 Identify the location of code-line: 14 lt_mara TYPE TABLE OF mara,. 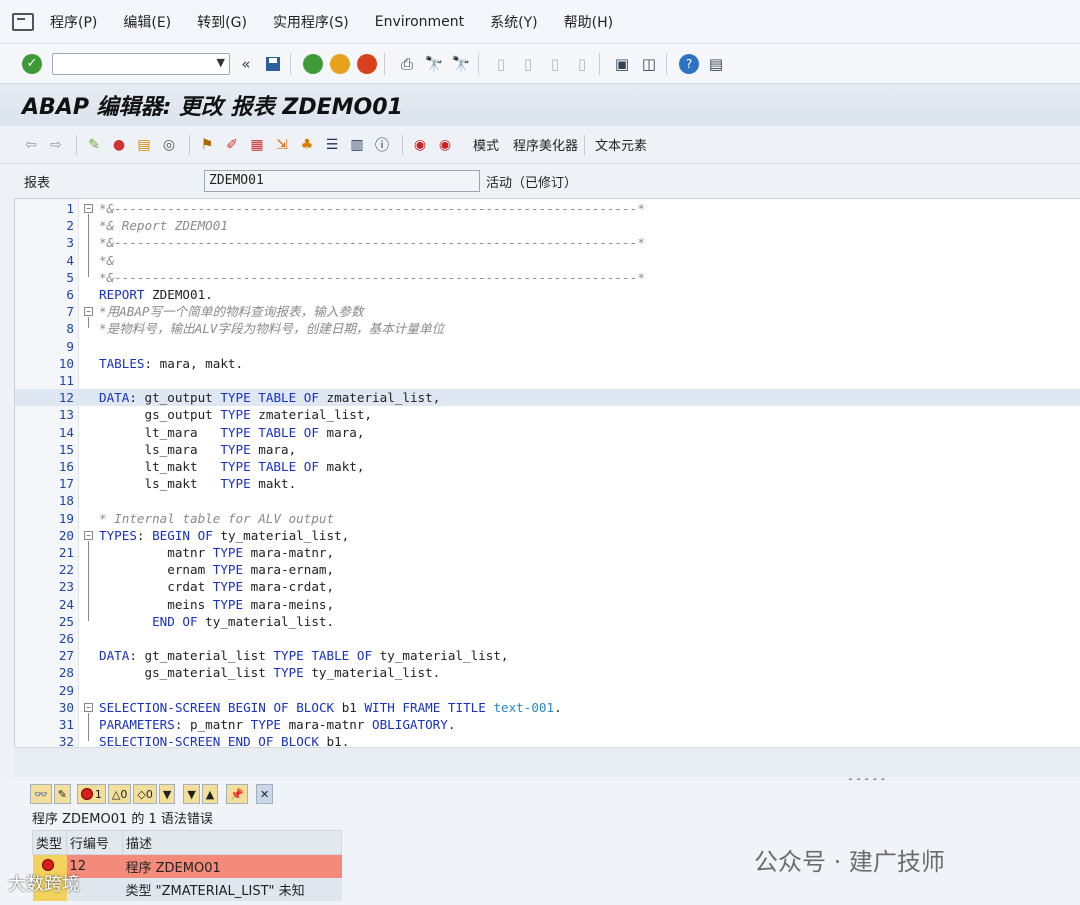
(547, 432).